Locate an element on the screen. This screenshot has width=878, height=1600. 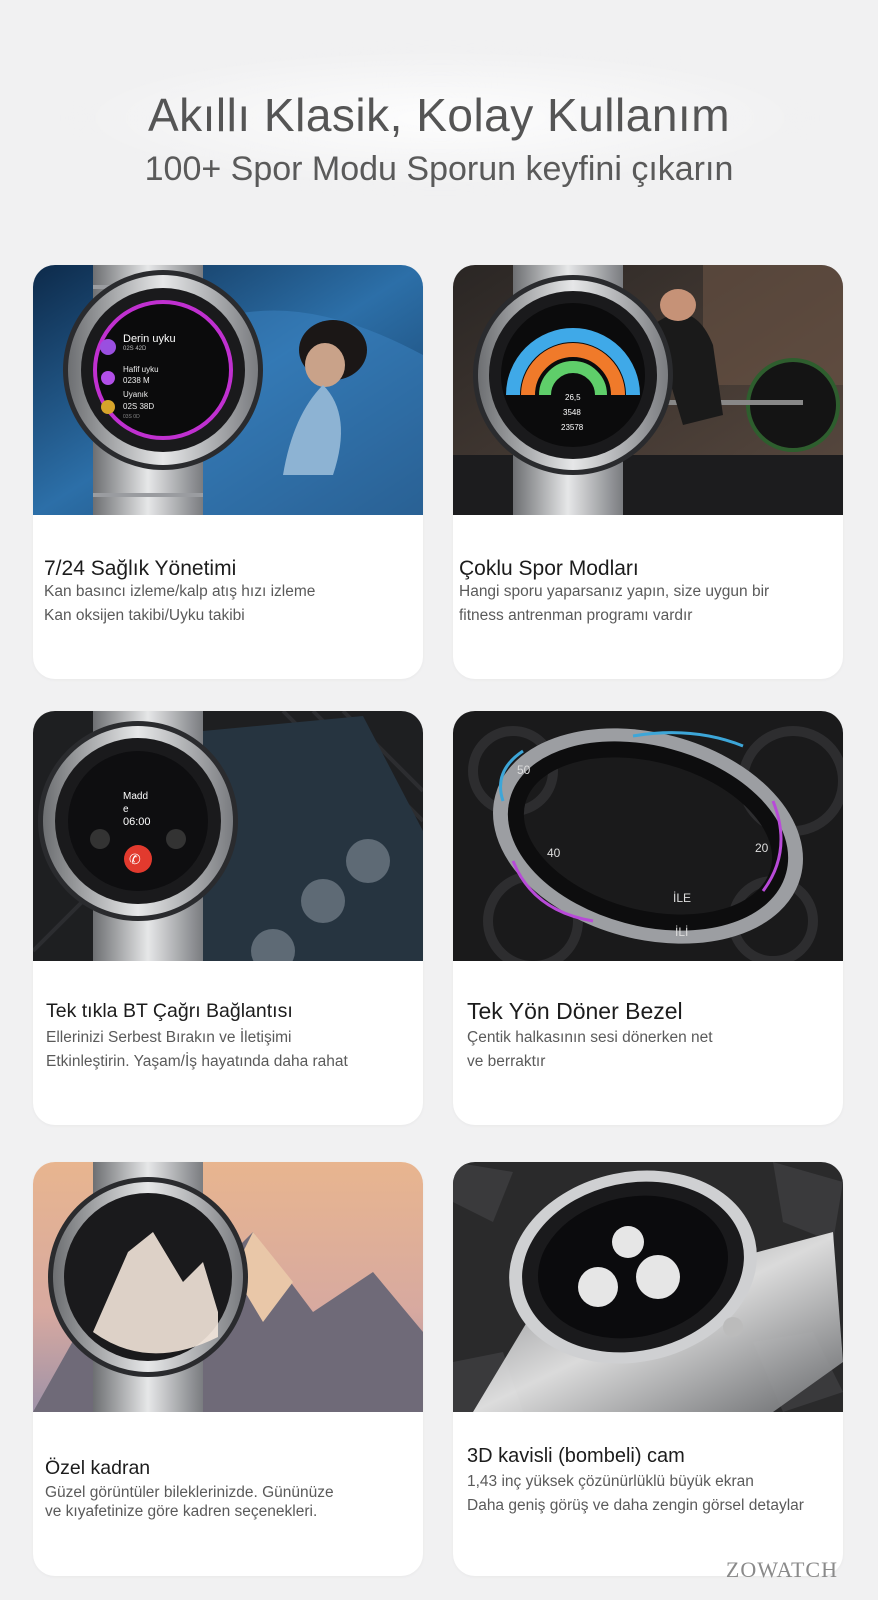
label-back: İLİ is located at coordinates (682, 932).